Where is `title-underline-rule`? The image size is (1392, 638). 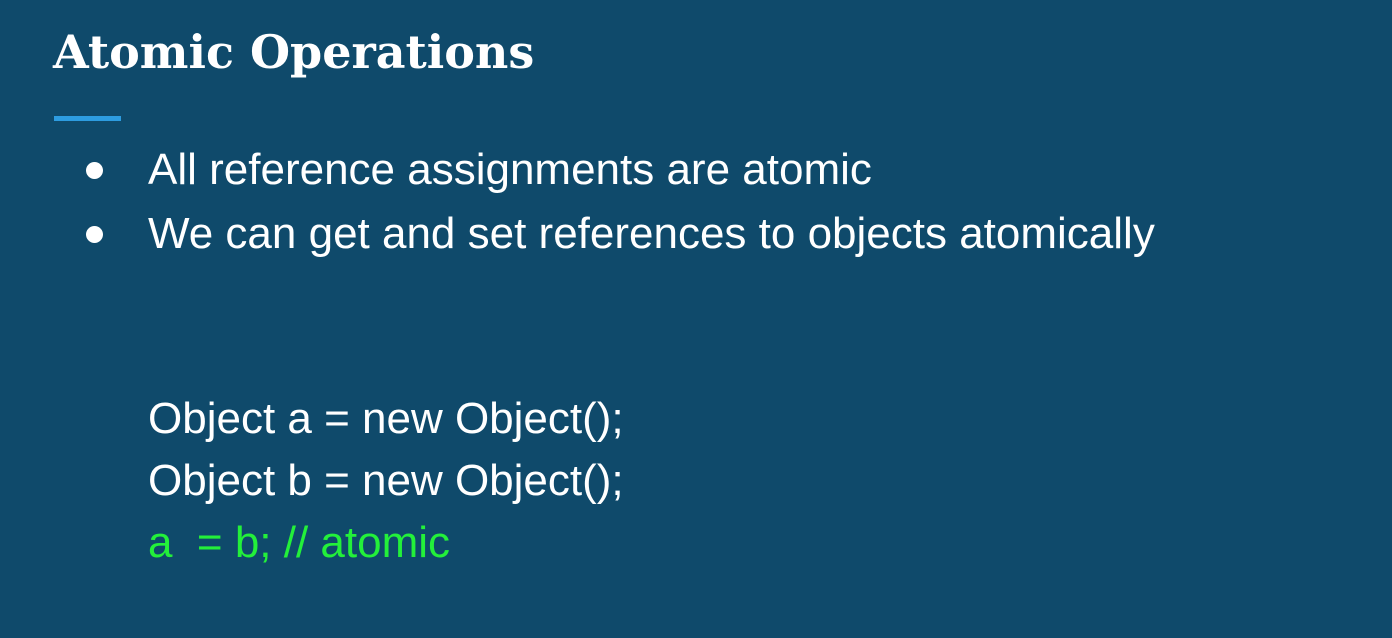
title-underline-rule is located at coordinates (87, 118).